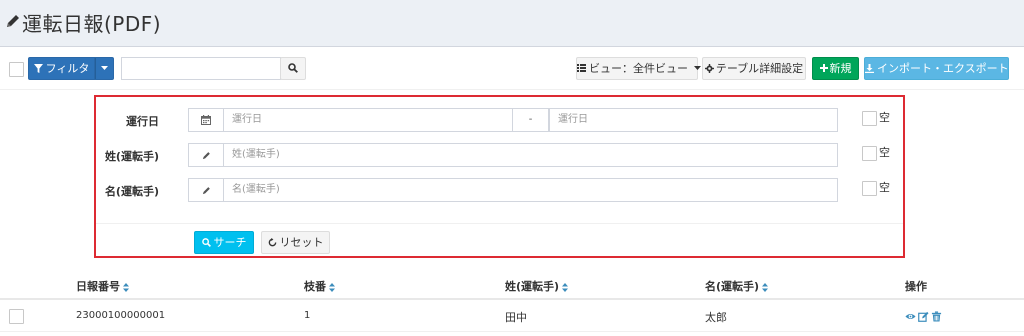  Describe the element at coordinates (869, 153) in the screenshot. I see `last-name-empty-checkbox` at that location.